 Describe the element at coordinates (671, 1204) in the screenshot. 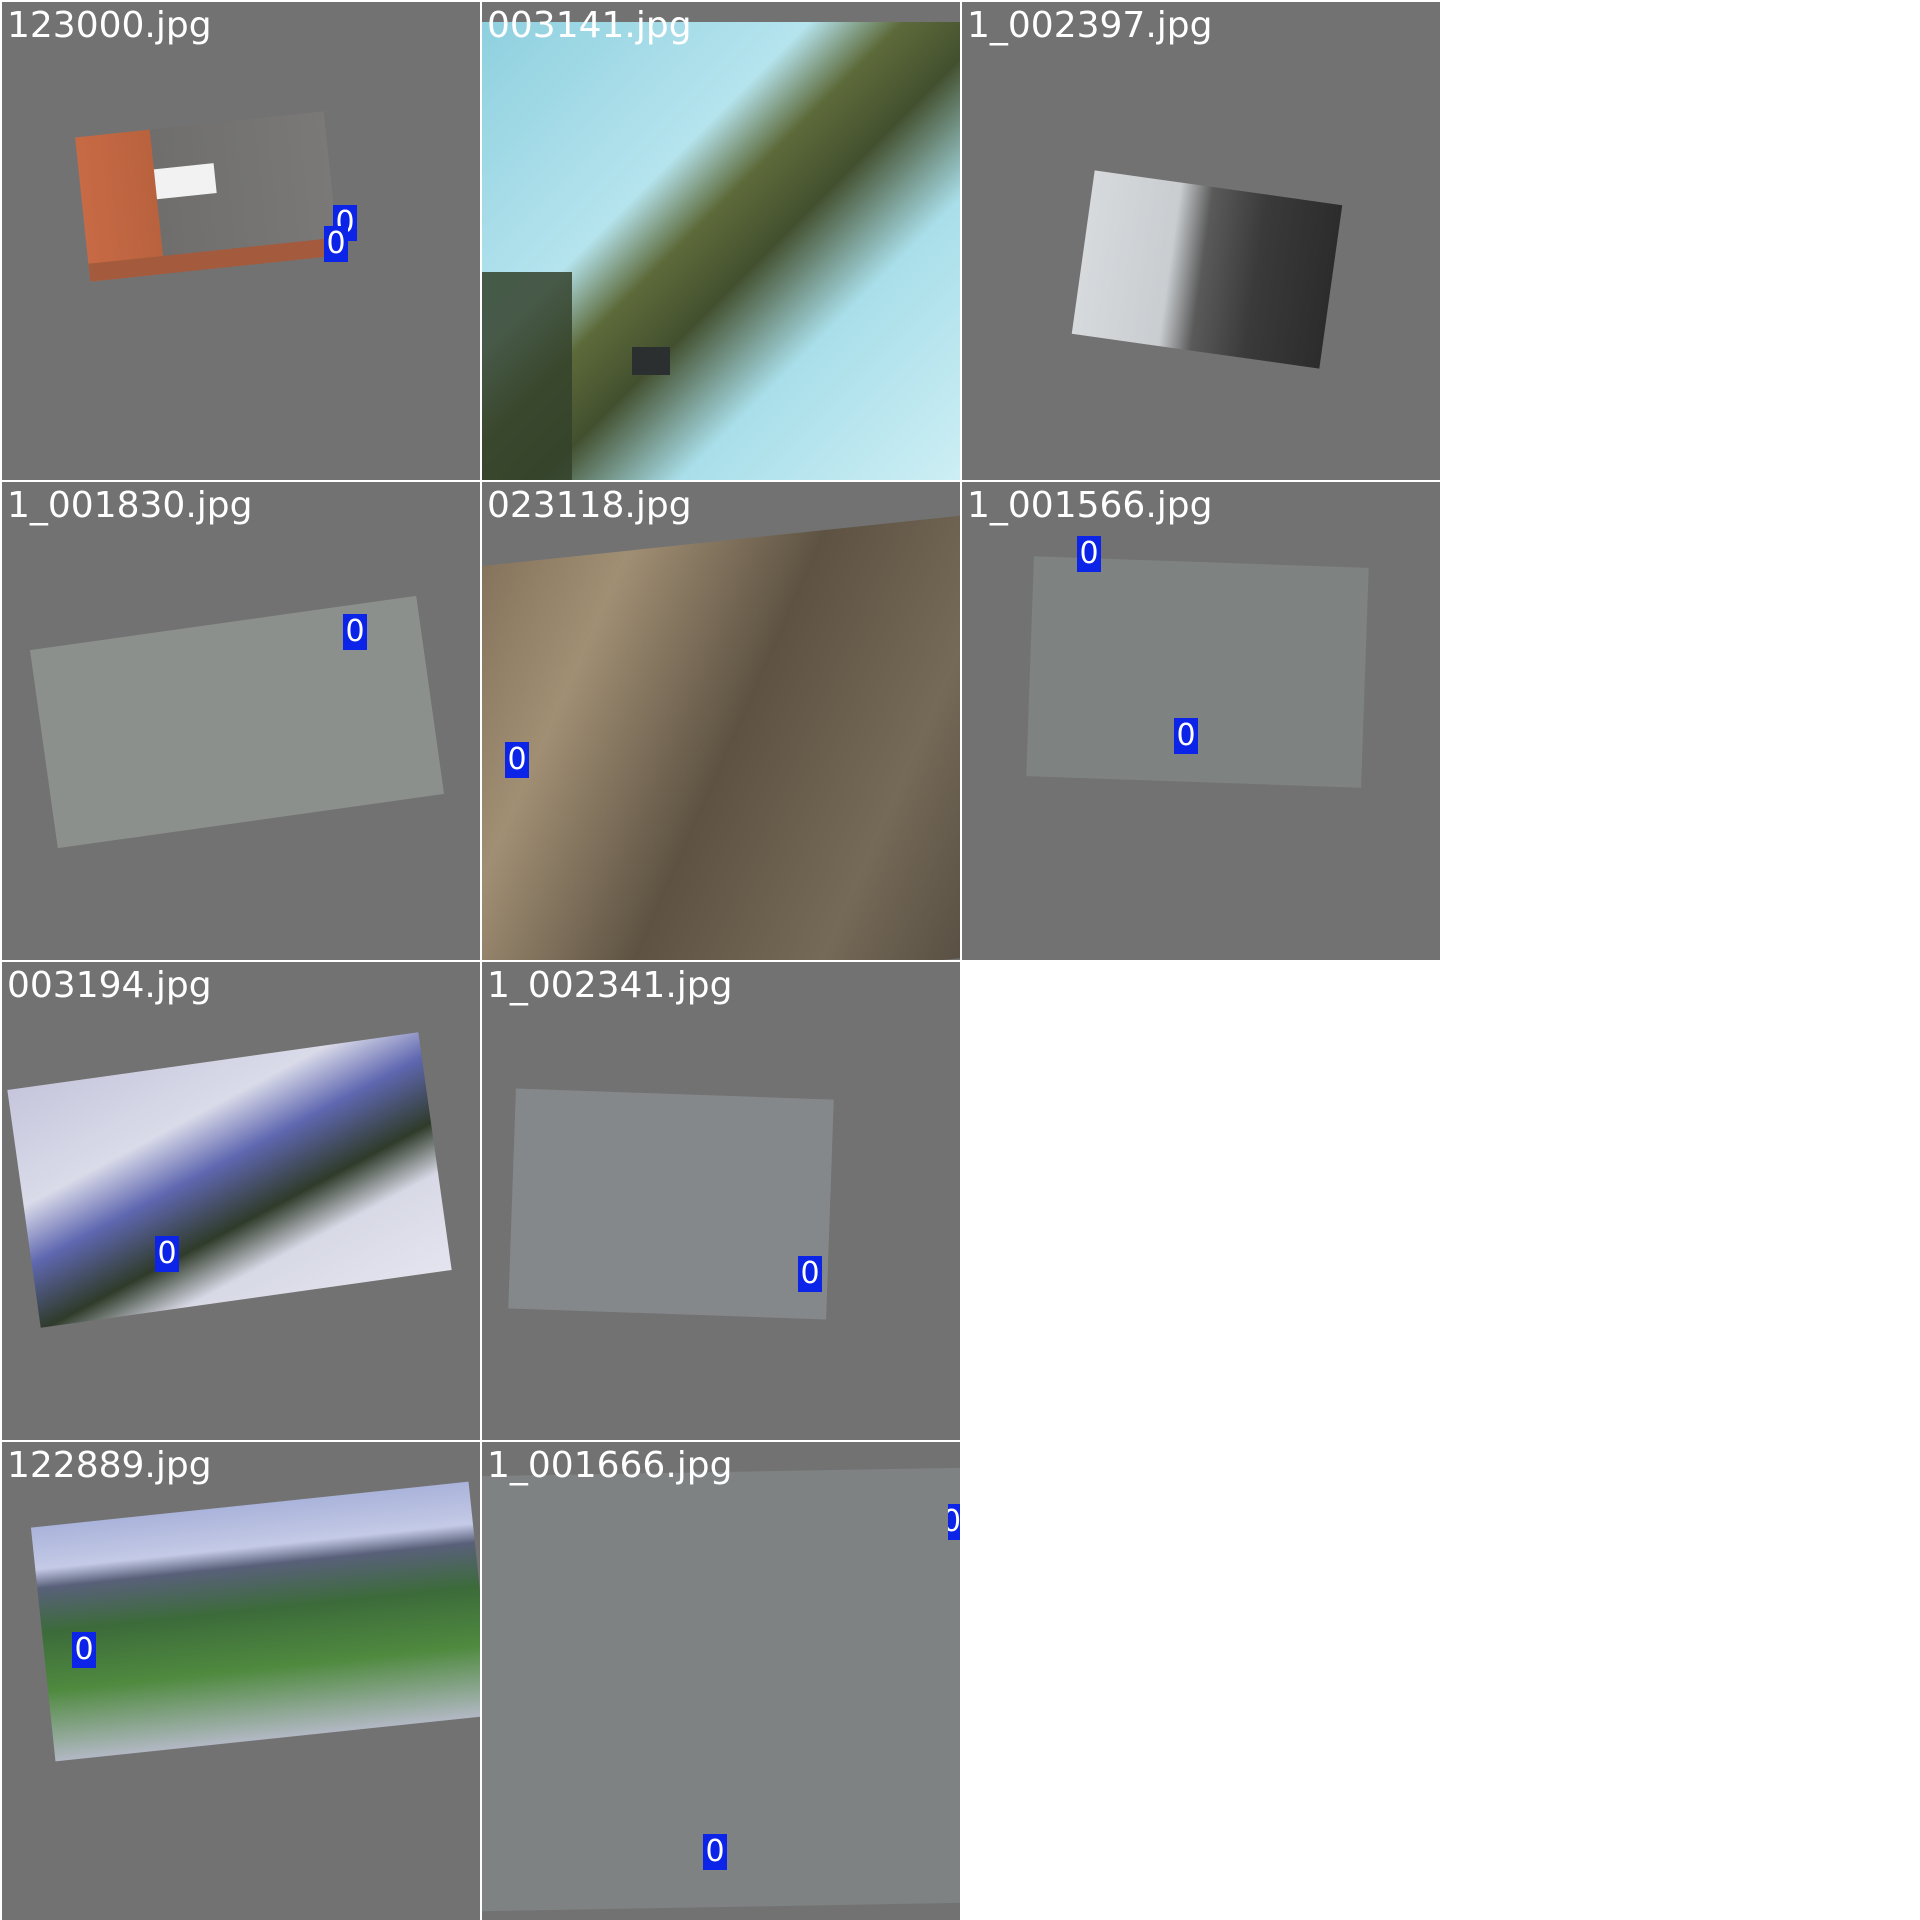

I see `aerial-photo-gray-plain` at that location.